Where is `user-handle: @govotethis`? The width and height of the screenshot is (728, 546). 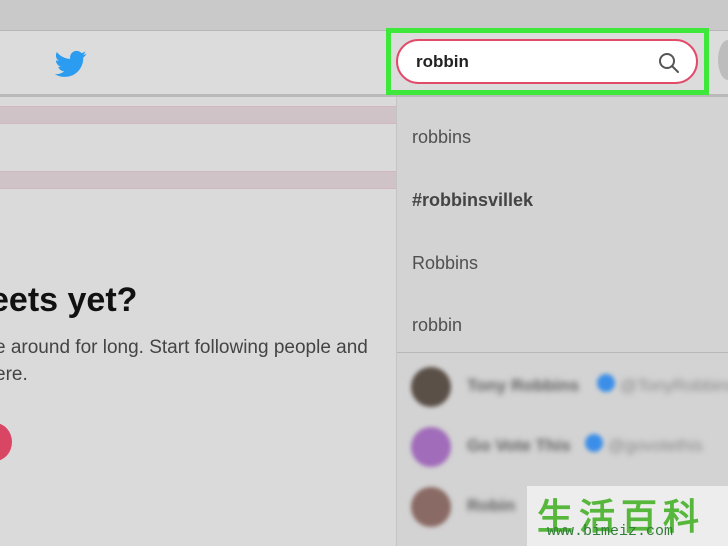 user-handle: @govotethis is located at coordinates (655, 445).